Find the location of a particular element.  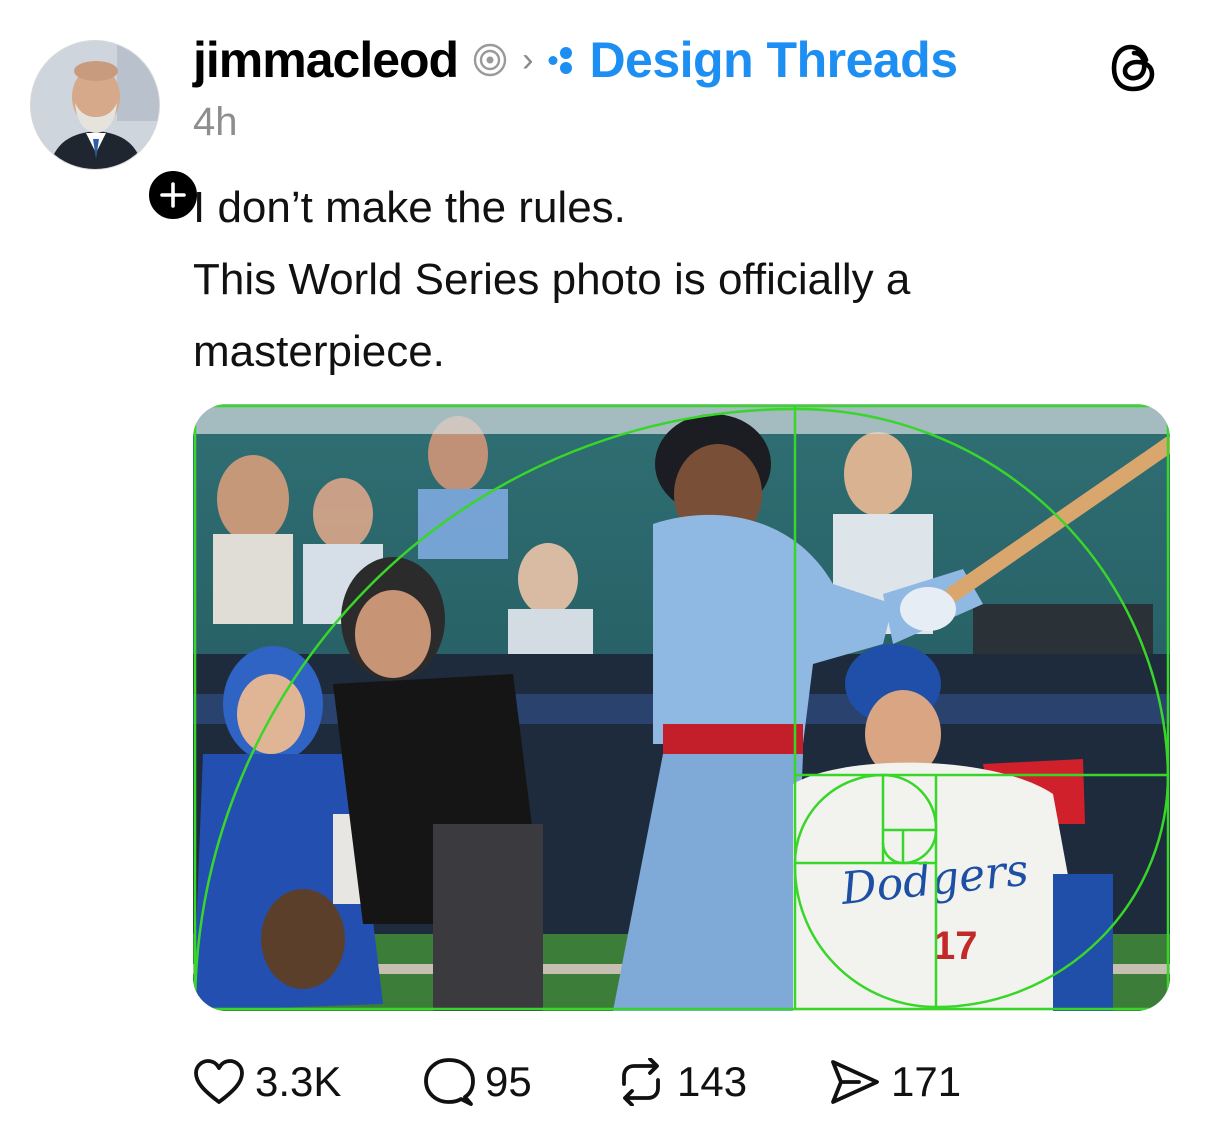

like-count: 3.3K is located at coordinates (298, 1081).